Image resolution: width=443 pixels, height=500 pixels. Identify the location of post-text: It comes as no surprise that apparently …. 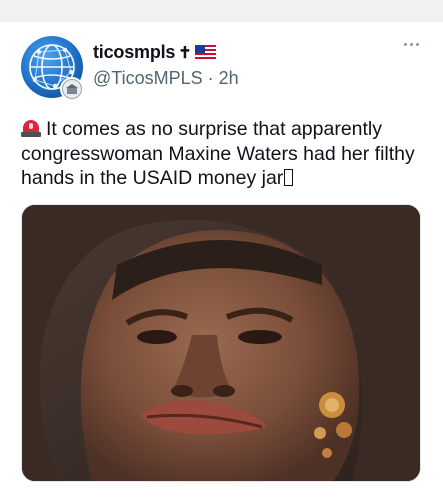
(221, 154).